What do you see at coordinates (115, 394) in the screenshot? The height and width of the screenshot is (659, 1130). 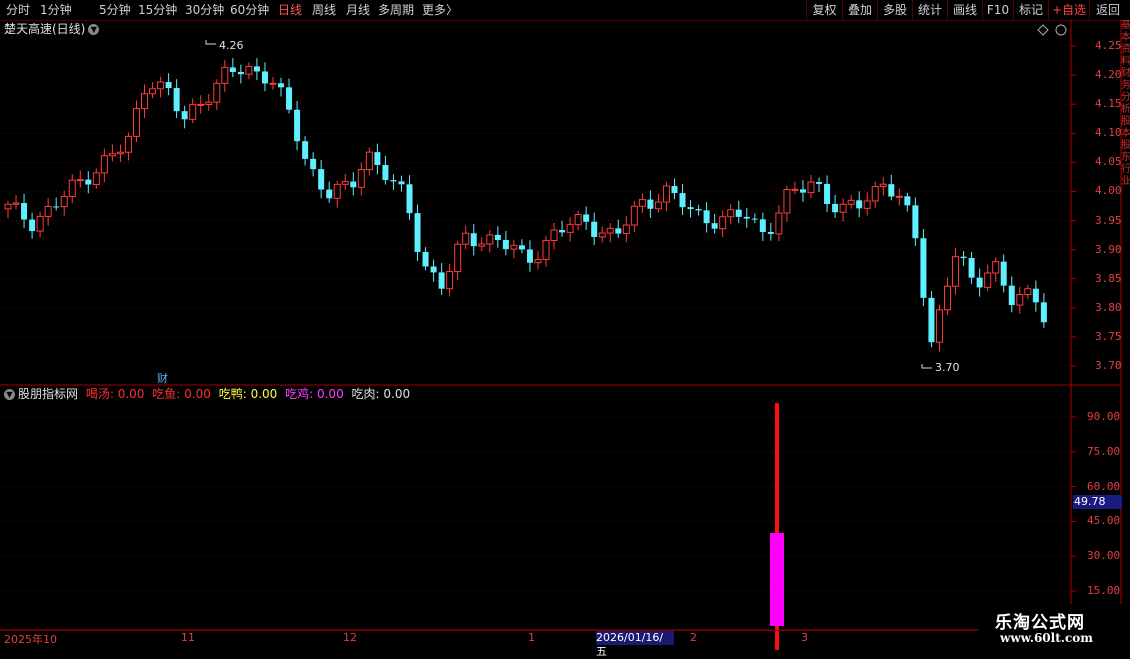 I see `indicator-item-tang: 喝汤: 0.00` at bounding box center [115, 394].